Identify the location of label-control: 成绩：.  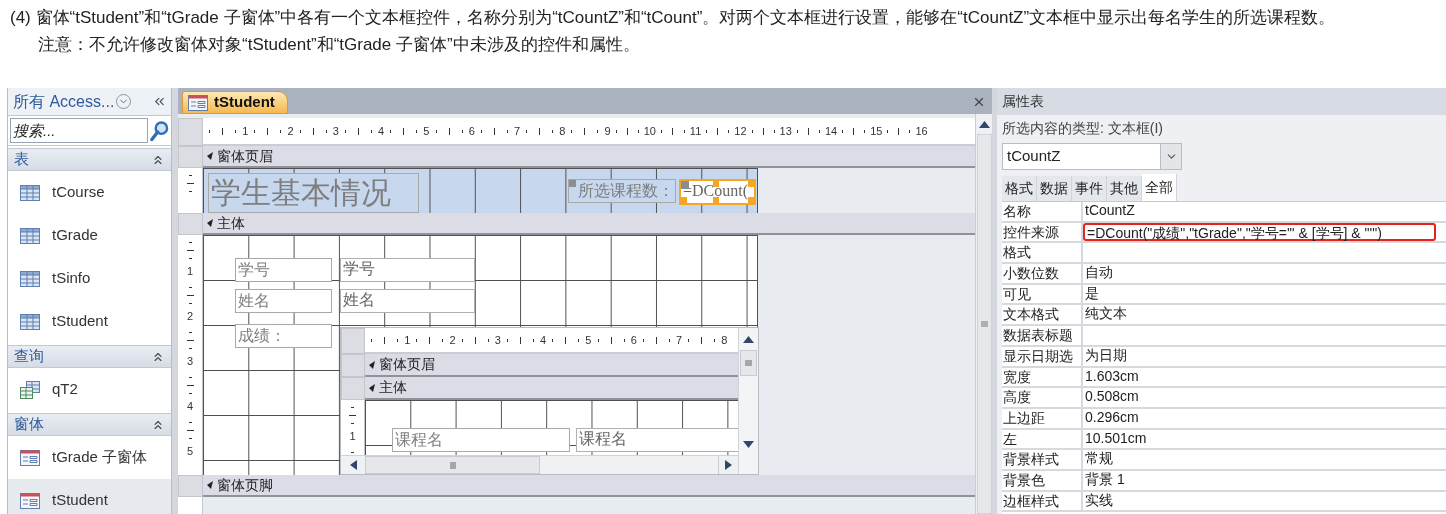
(283, 336).